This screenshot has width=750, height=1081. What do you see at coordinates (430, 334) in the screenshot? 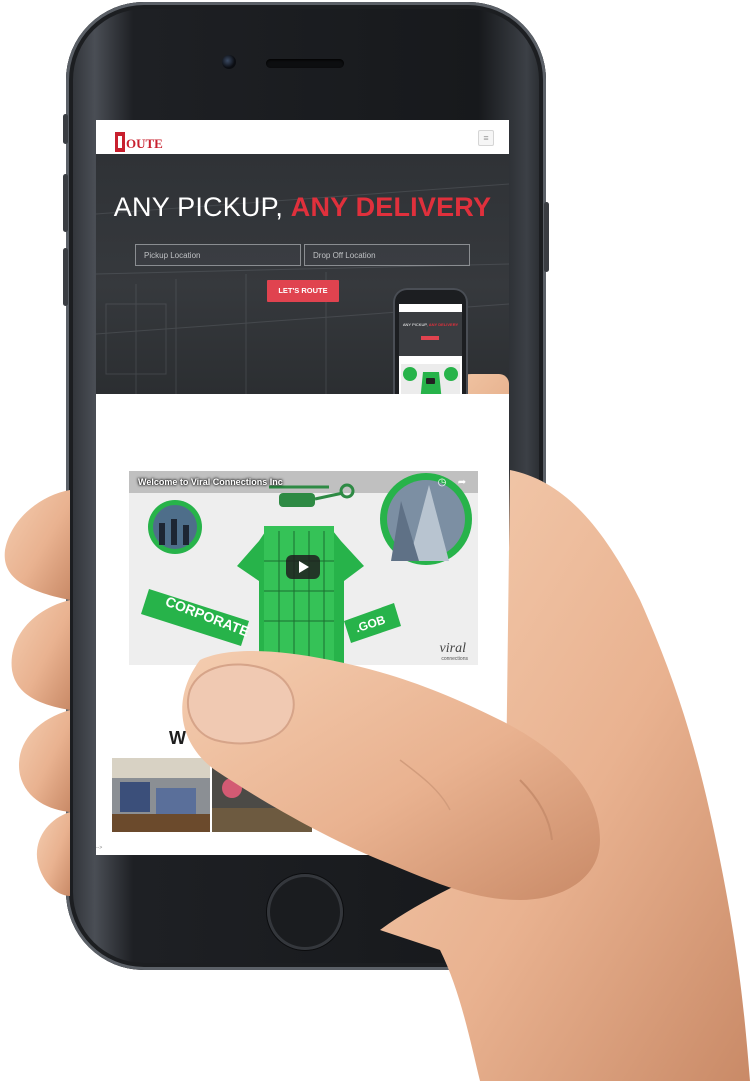
I see `mini-hero: ANY PICKUP, ANY DELIVERY` at bounding box center [430, 334].